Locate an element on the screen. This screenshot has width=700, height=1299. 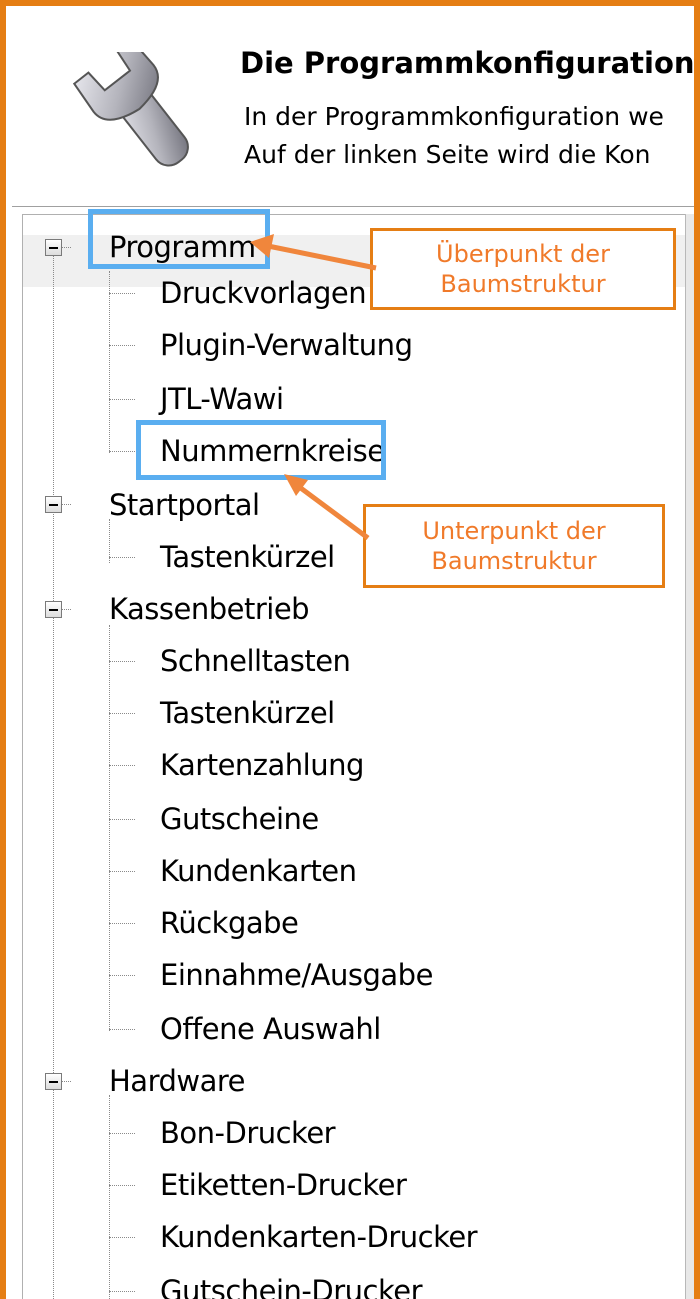
tree-branch-line-hardware is located at coordinates (109, 1197).